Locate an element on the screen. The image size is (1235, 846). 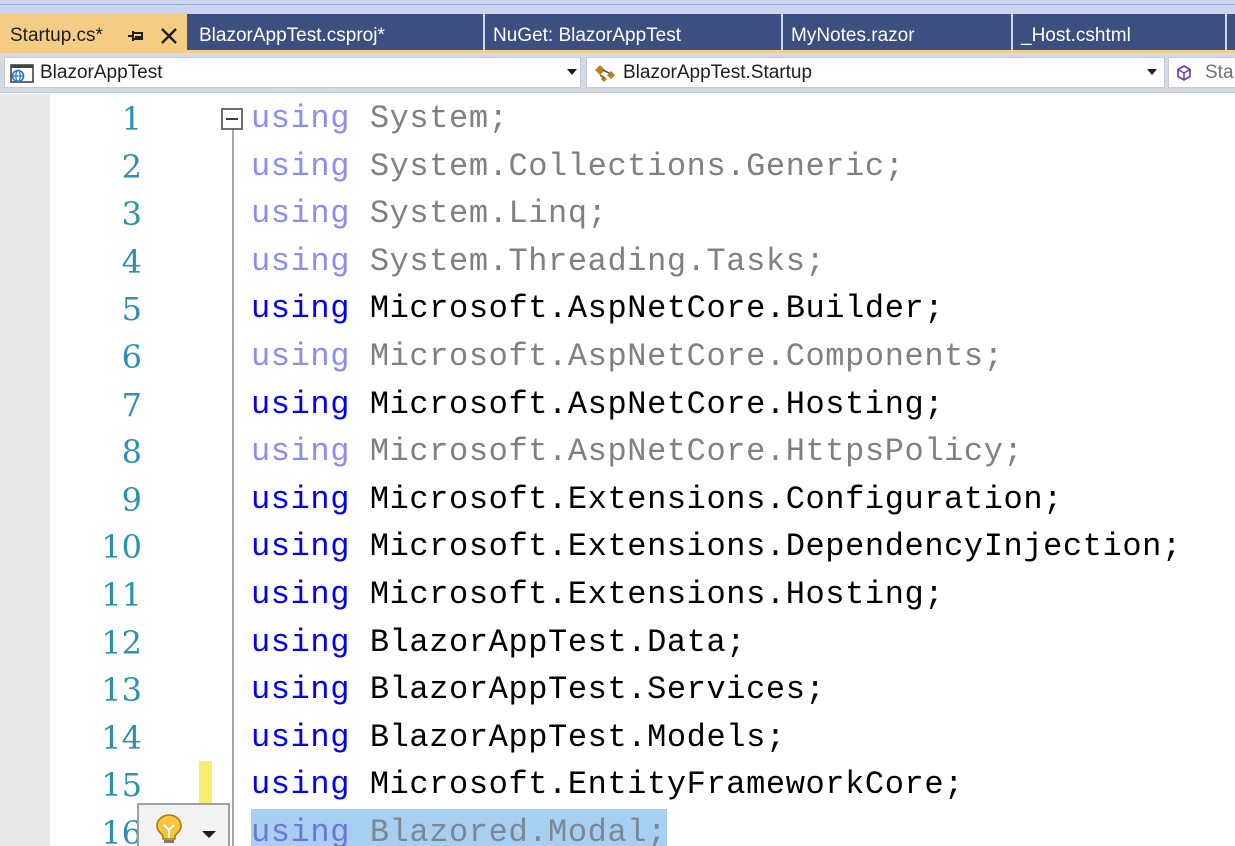
code-line: using System; is located at coordinates (379, 119).